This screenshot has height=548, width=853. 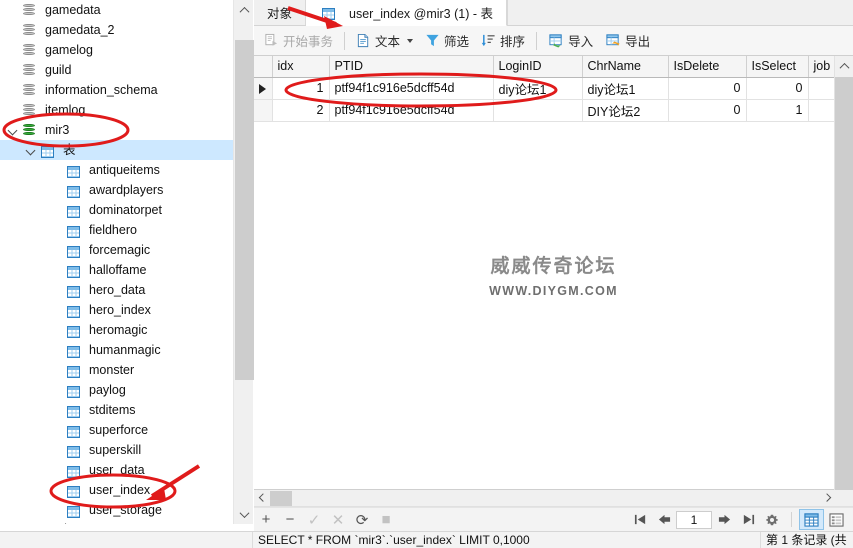 I want to click on tree-item-table-monster: monster, so click(x=116, y=370).